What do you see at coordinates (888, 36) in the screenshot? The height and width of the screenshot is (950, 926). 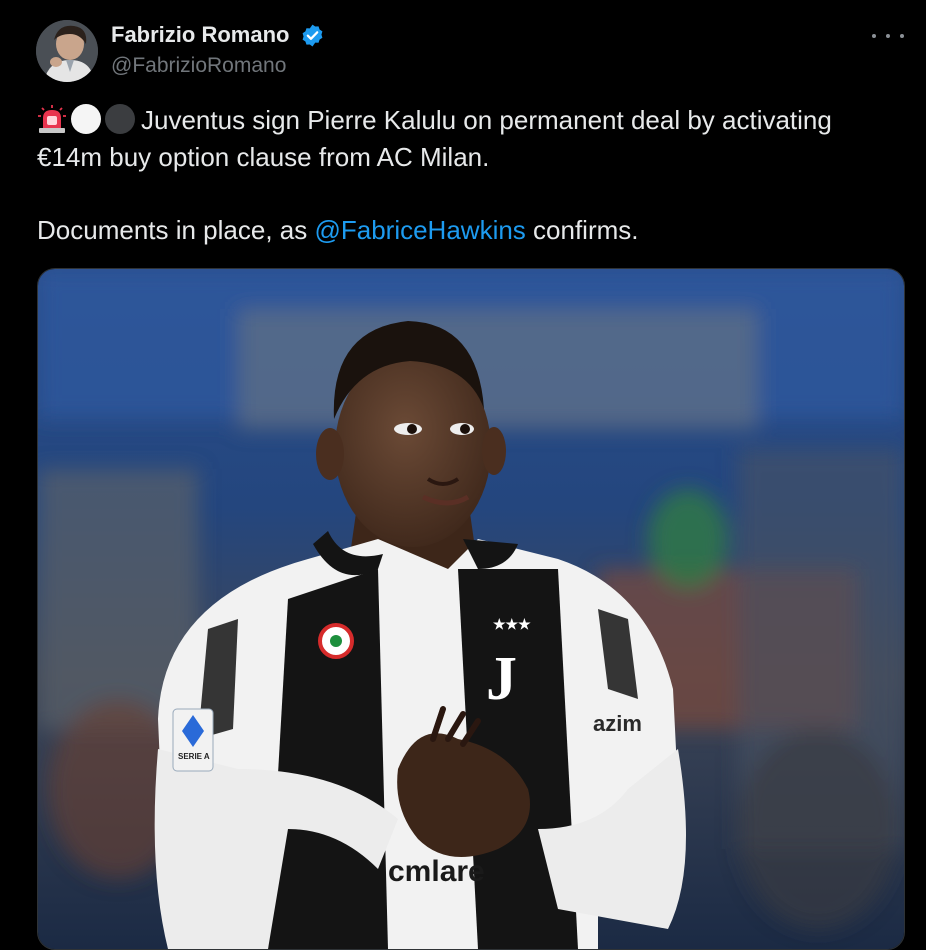 I see `more-options-button` at bounding box center [888, 36].